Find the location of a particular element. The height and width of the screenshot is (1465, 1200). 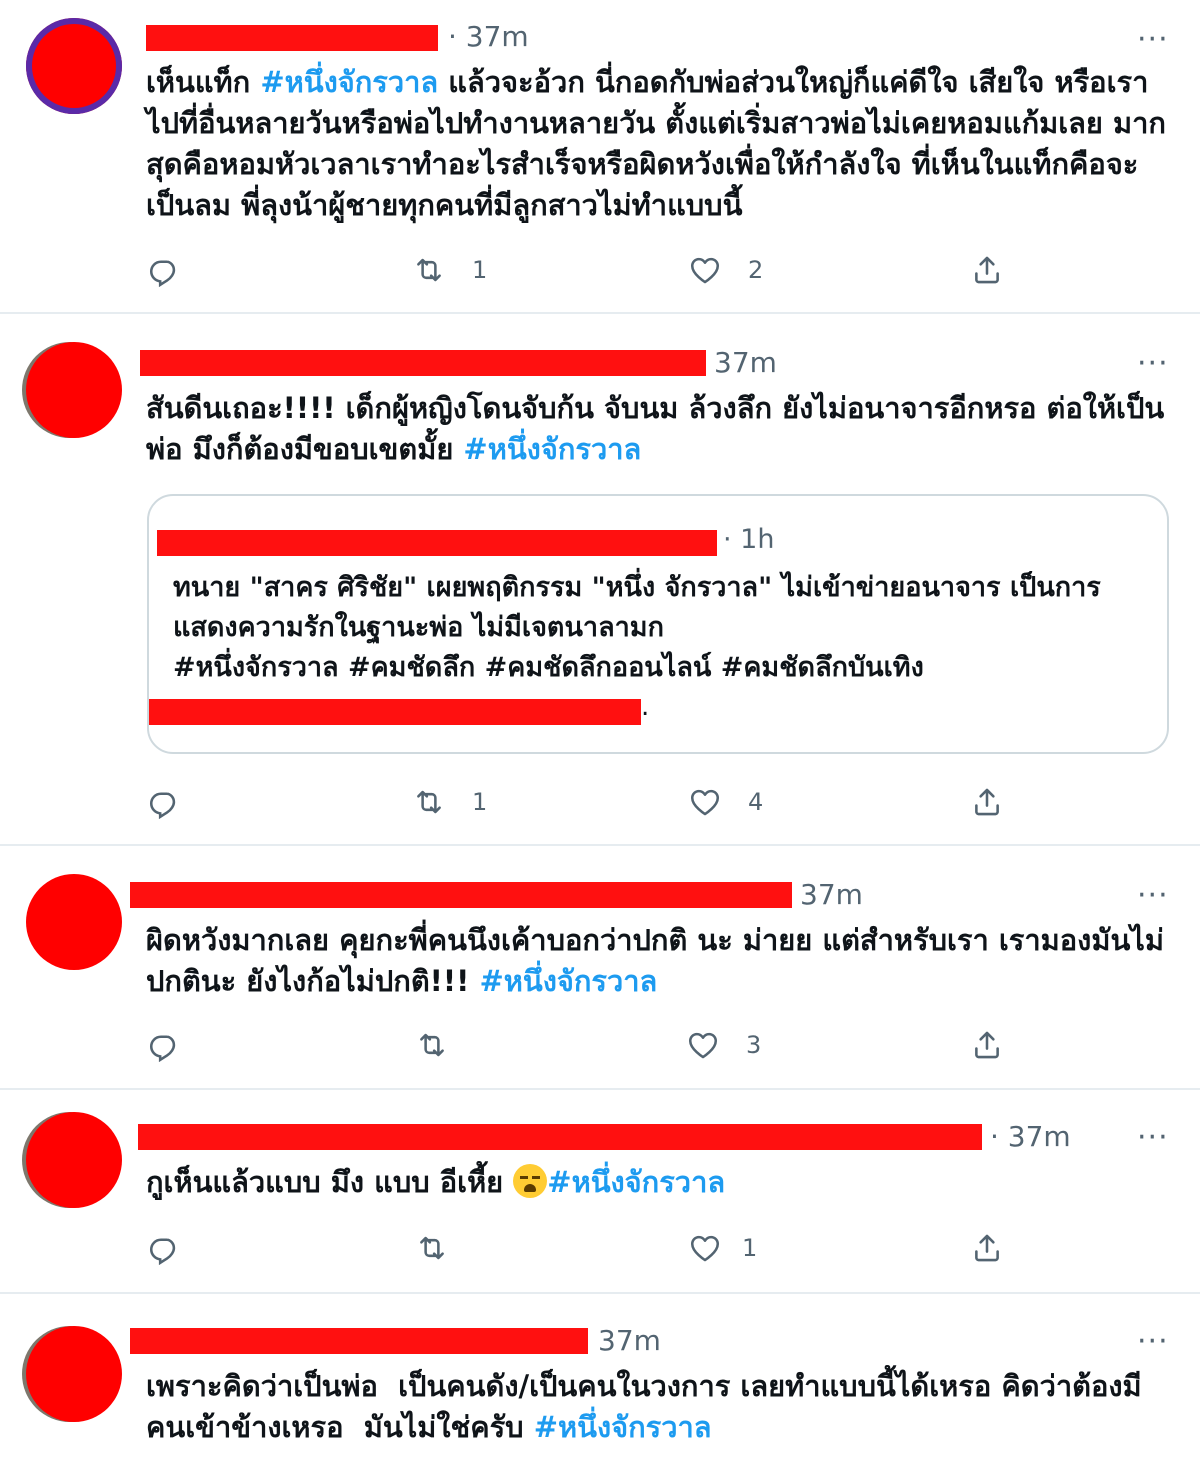

quoted-time: · 1h is located at coordinates (748, 539).